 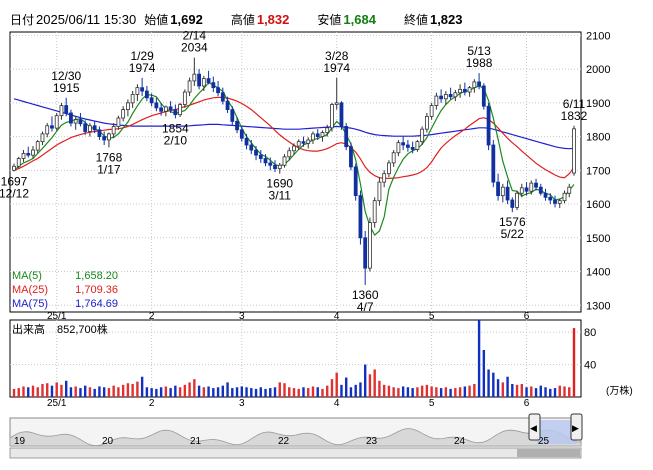 I want to click on navigator-scrollbar-thumb, so click(x=548, y=453).